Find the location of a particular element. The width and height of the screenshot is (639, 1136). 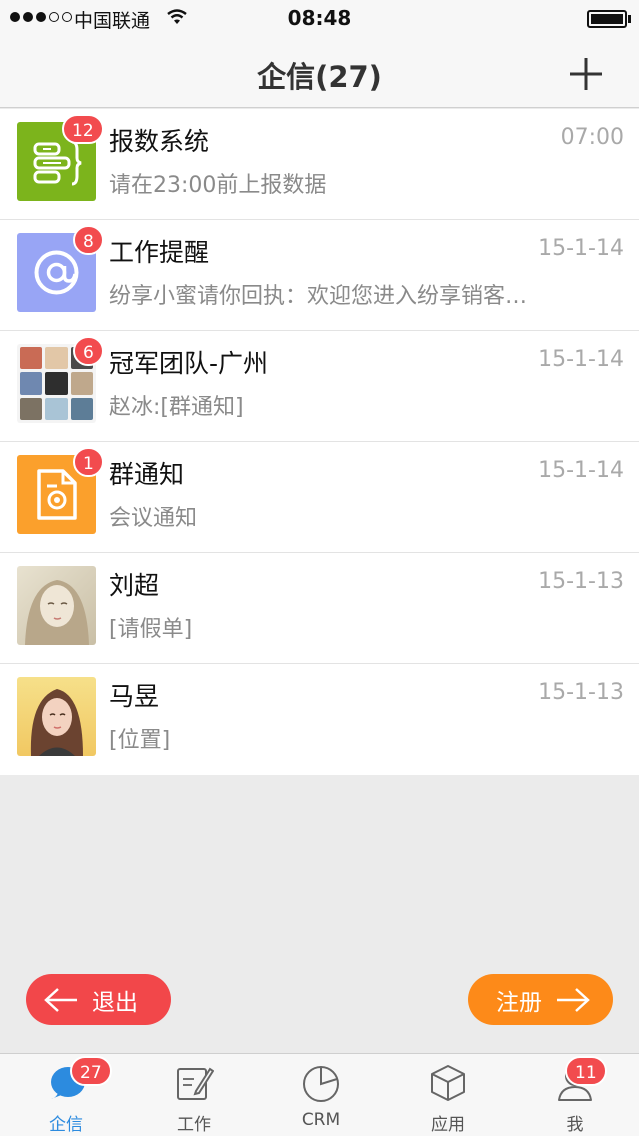

register-button: 注册 is located at coordinates (540, 999).